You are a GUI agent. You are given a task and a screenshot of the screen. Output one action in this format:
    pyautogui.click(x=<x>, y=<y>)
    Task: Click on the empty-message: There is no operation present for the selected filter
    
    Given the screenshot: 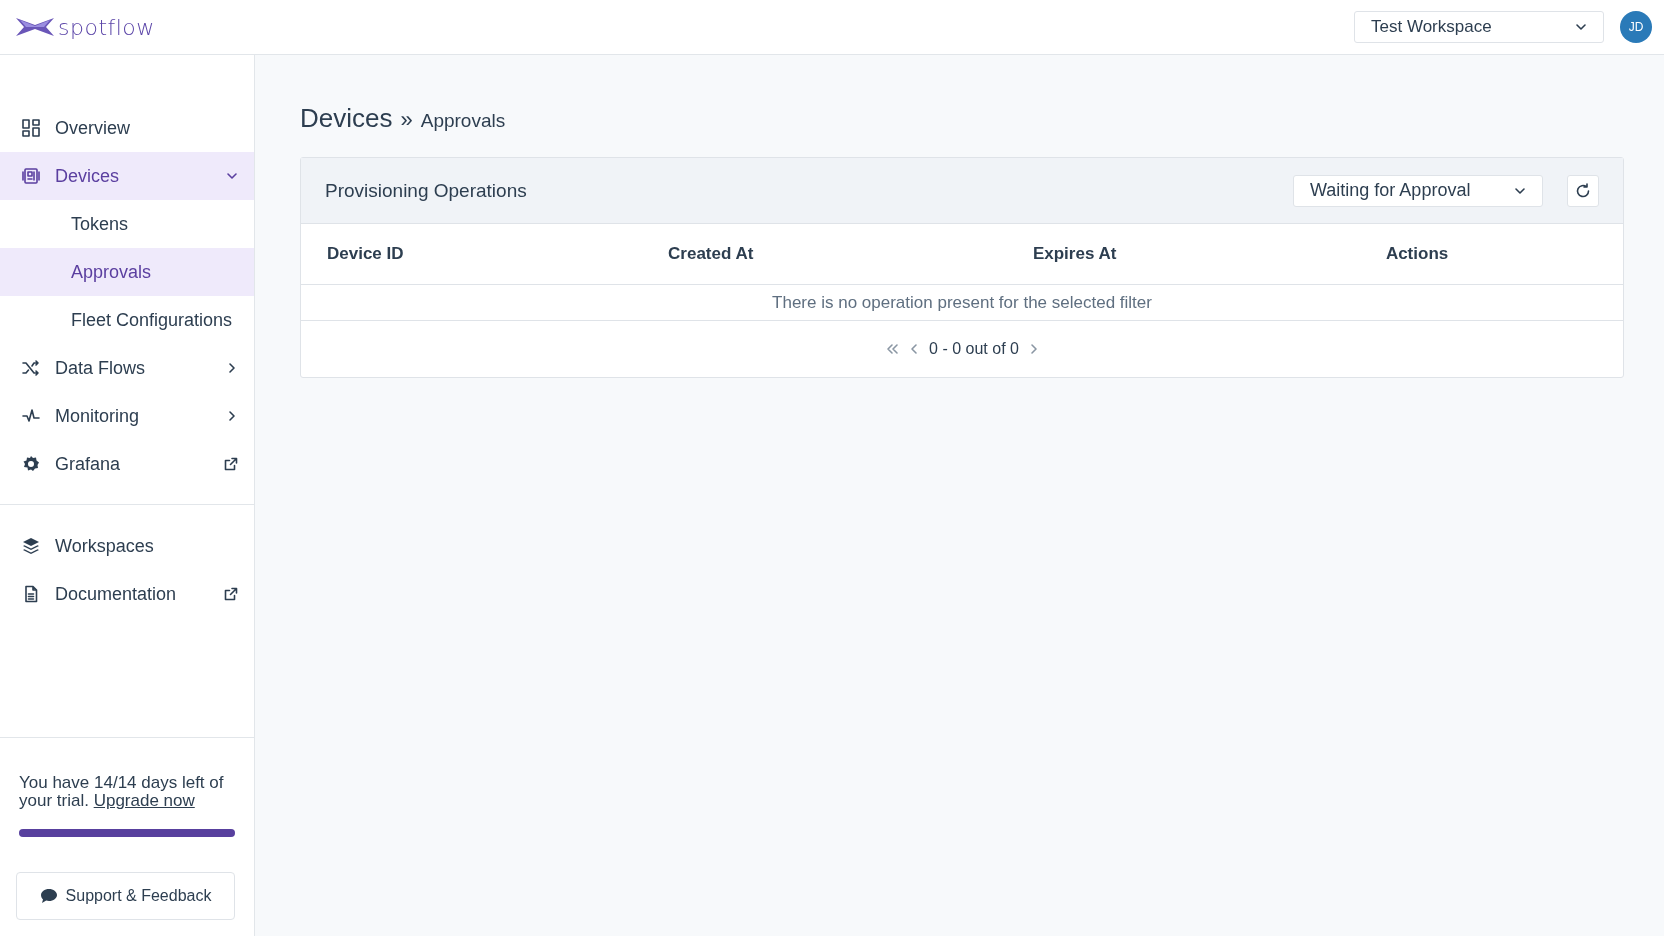 What is the action you would take?
    pyautogui.click(x=962, y=303)
    